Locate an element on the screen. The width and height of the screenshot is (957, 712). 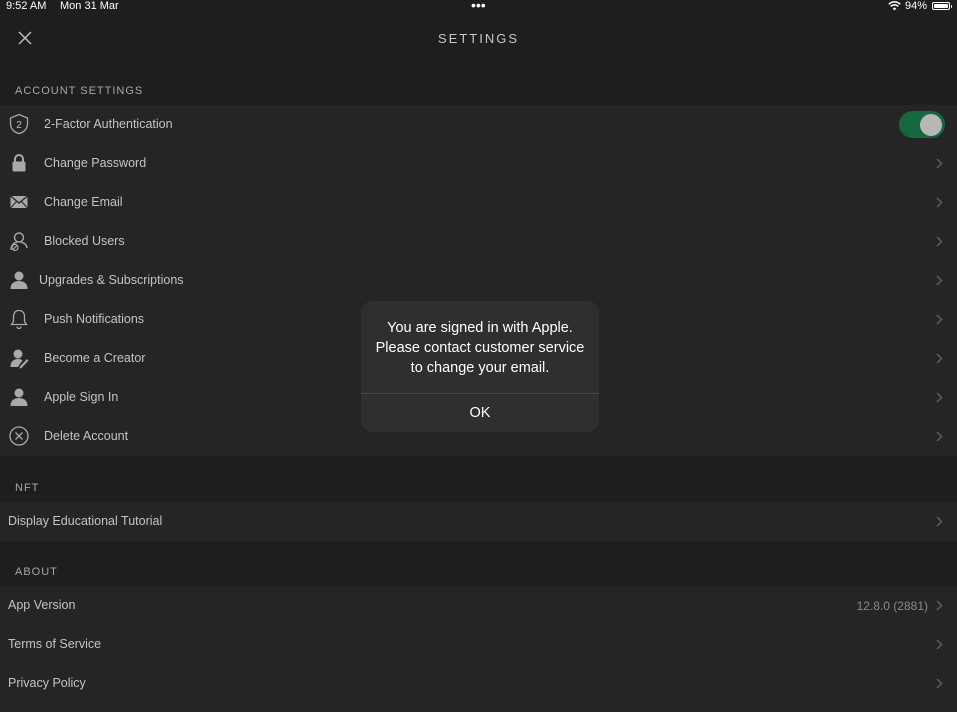
row-label: Upgrades & Subscriptions is located at coordinates (111, 280).